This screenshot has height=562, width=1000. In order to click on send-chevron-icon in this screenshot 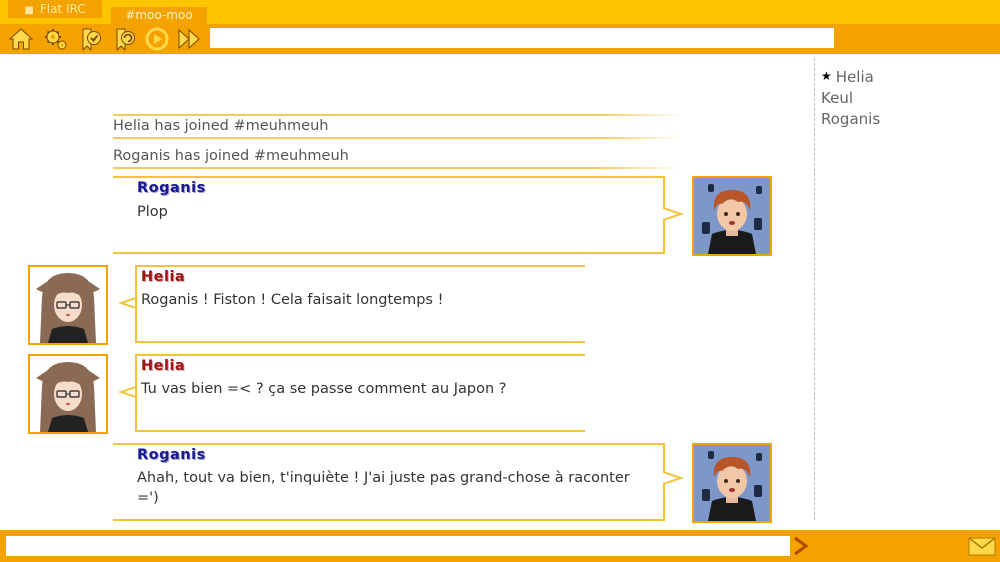, I will do `click(801, 546)`.